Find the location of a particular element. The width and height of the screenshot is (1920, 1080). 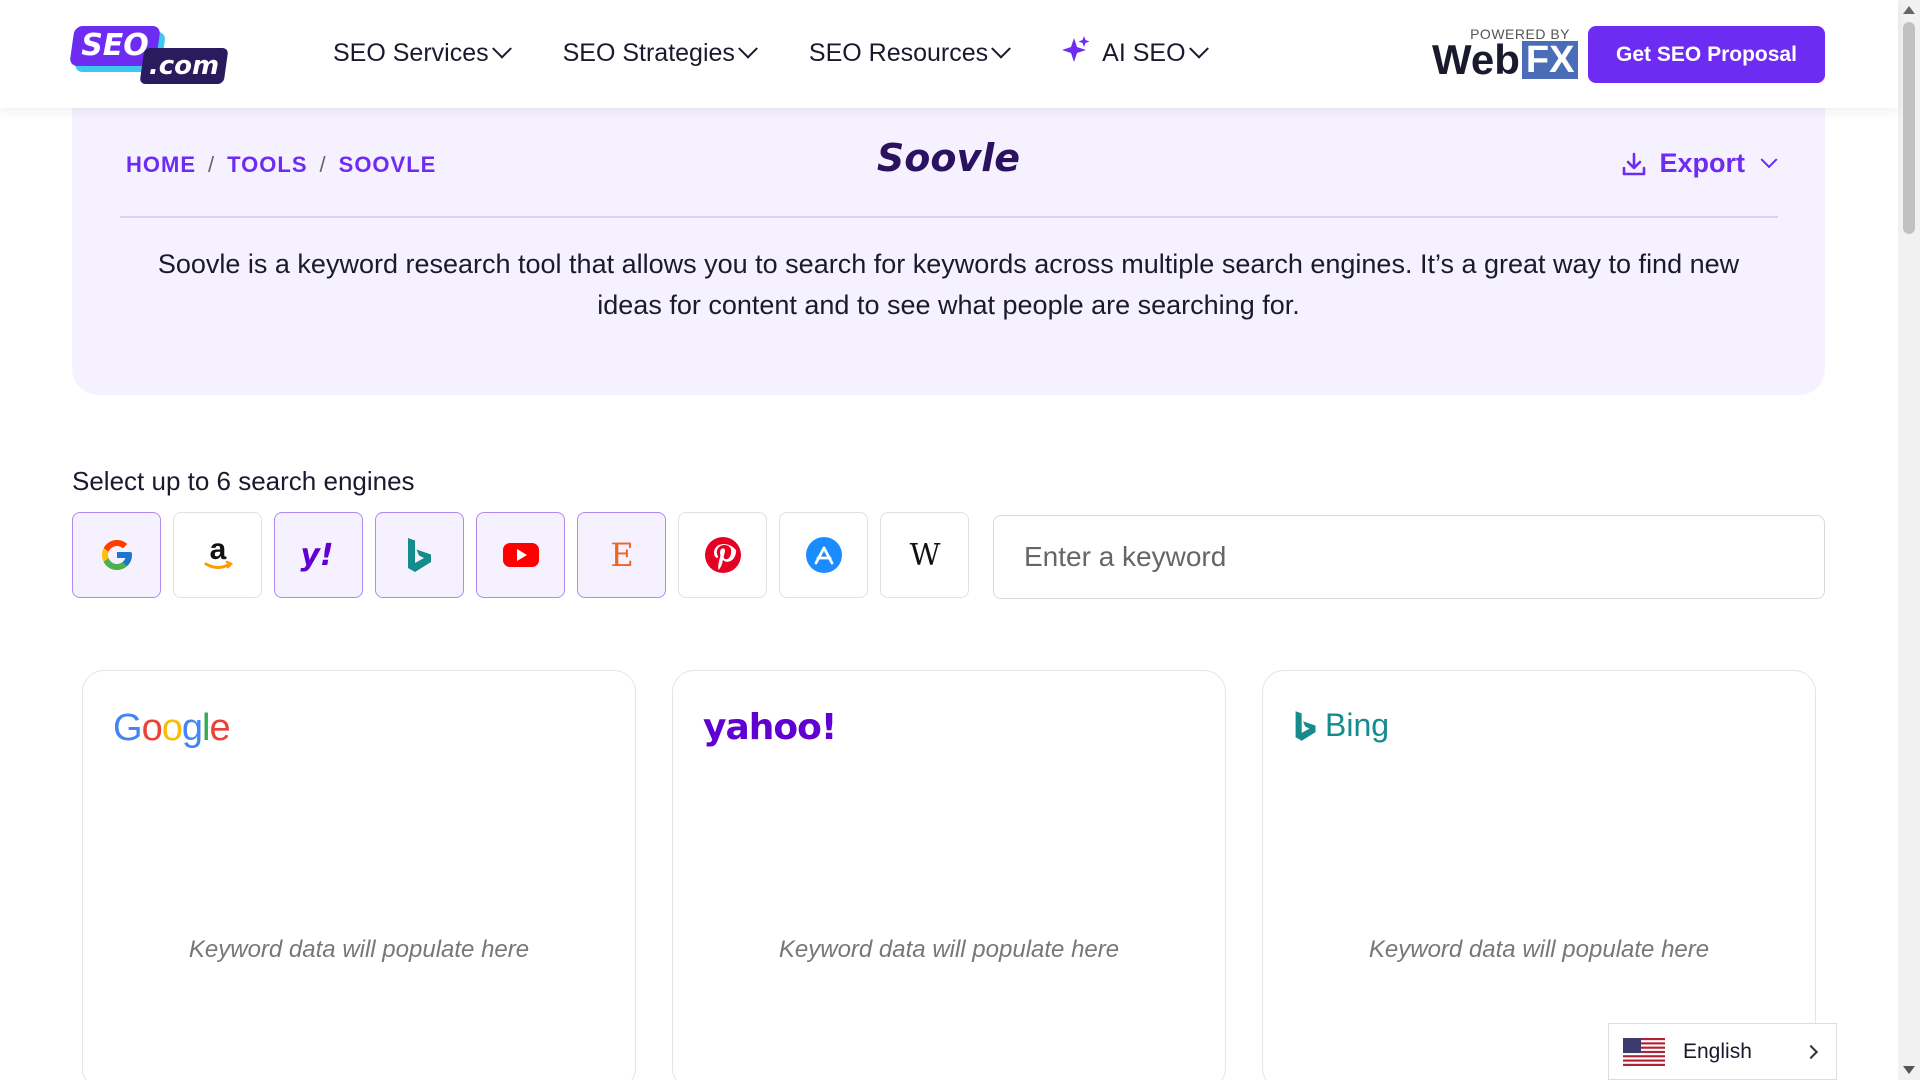

etsy-icon: E is located at coordinates (621, 555).